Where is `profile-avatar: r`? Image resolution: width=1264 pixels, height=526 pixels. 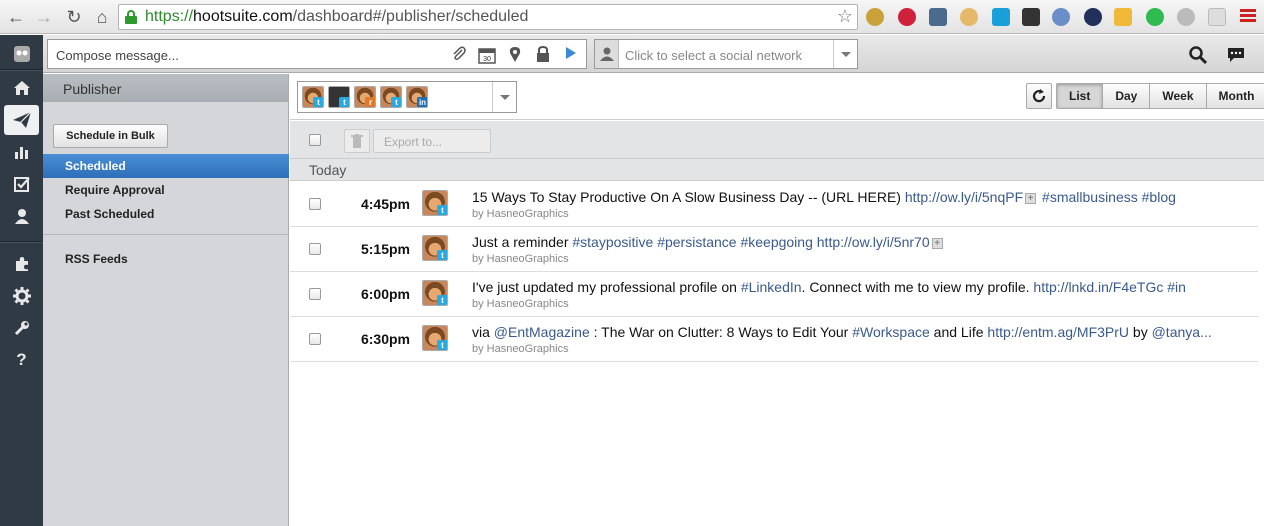 profile-avatar: r is located at coordinates (365, 97).